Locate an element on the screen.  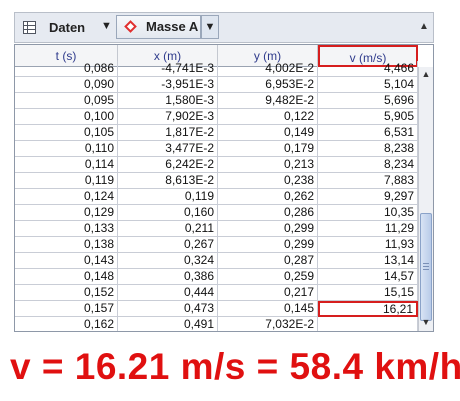
cell-y: 7,032E-2 is located at coordinates (268, 324).